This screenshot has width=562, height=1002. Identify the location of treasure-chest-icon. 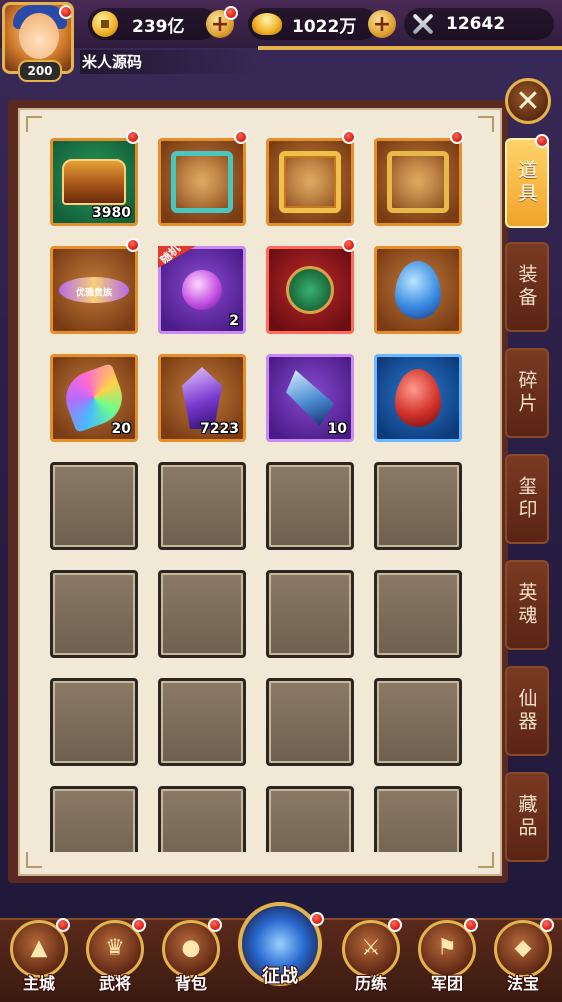
(94, 182).